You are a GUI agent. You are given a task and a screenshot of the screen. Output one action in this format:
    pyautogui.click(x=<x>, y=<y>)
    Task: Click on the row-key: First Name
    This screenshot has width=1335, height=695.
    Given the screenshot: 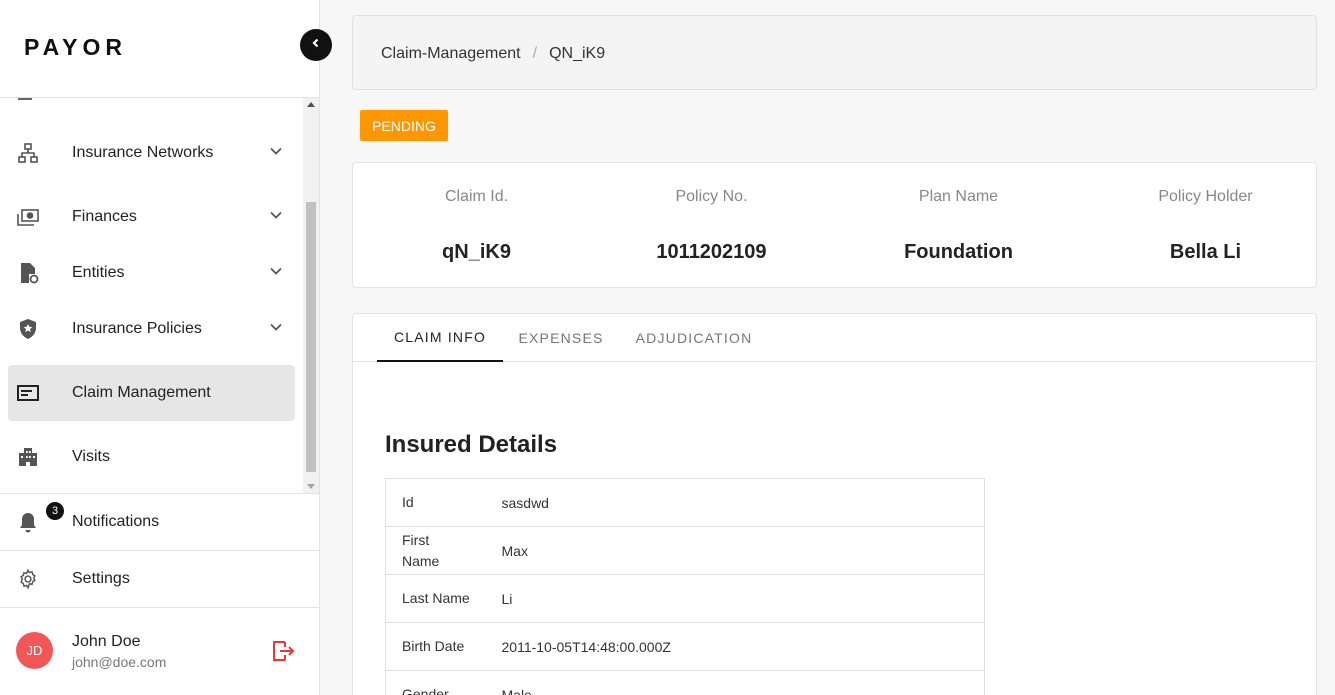 What is the action you would take?
    pyautogui.click(x=435, y=550)
    